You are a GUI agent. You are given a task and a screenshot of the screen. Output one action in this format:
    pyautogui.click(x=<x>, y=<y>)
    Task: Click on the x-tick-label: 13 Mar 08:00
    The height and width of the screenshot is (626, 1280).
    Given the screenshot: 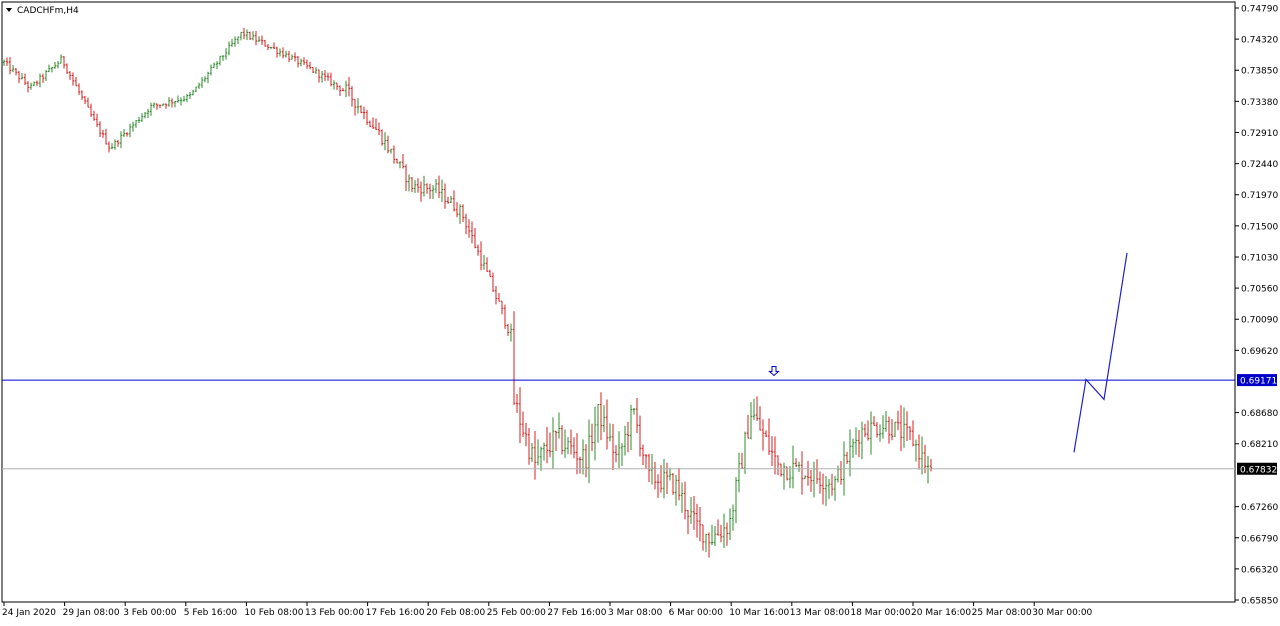 What is the action you would take?
    pyautogui.click(x=820, y=613)
    